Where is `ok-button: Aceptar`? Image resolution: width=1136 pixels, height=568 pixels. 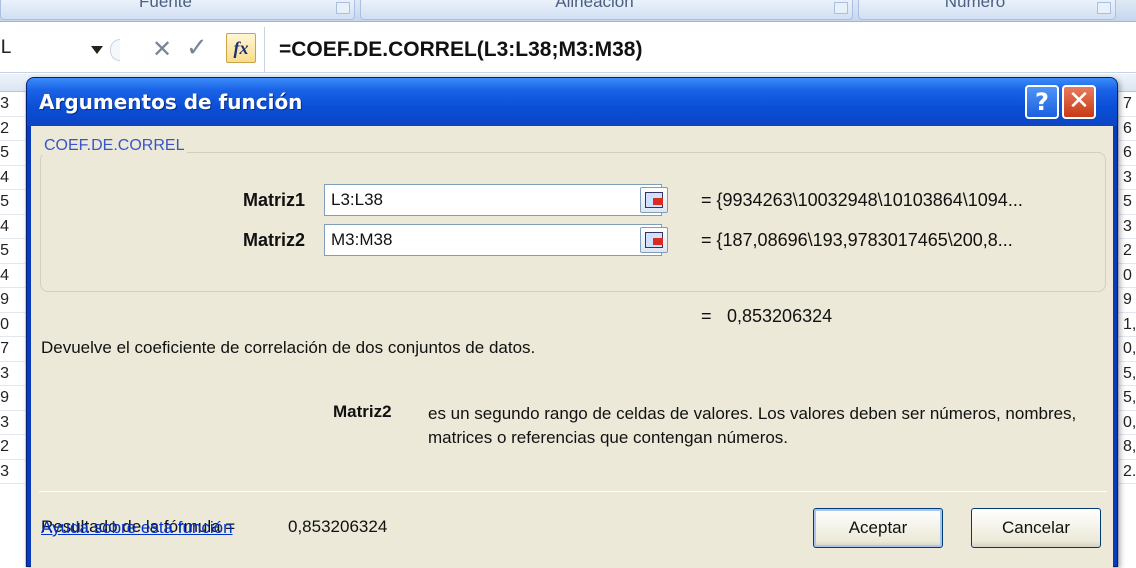 ok-button: Aceptar is located at coordinates (878, 528).